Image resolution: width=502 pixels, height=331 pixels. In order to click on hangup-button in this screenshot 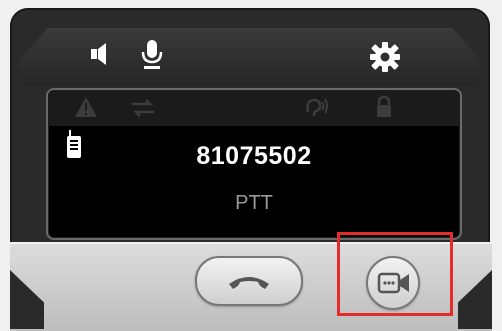, I will do `click(249, 281)`.